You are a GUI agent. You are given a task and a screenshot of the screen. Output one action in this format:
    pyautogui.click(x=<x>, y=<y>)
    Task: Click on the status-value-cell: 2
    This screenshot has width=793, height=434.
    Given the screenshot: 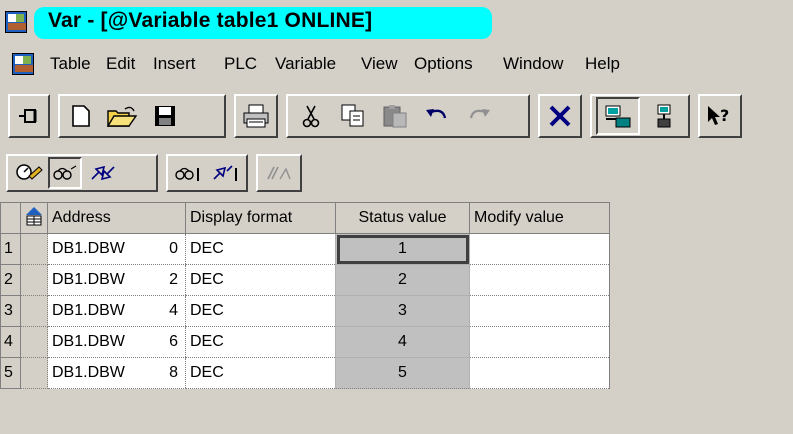 What is the action you would take?
    pyautogui.click(x=402, y=280)
    